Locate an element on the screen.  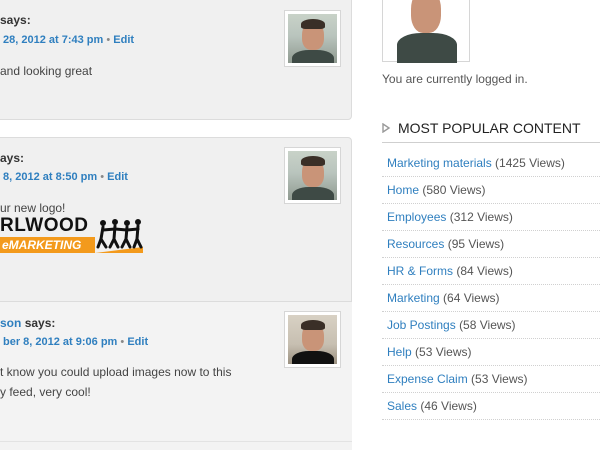
view-count: (84 Views) is located at coordinates (484, 271).